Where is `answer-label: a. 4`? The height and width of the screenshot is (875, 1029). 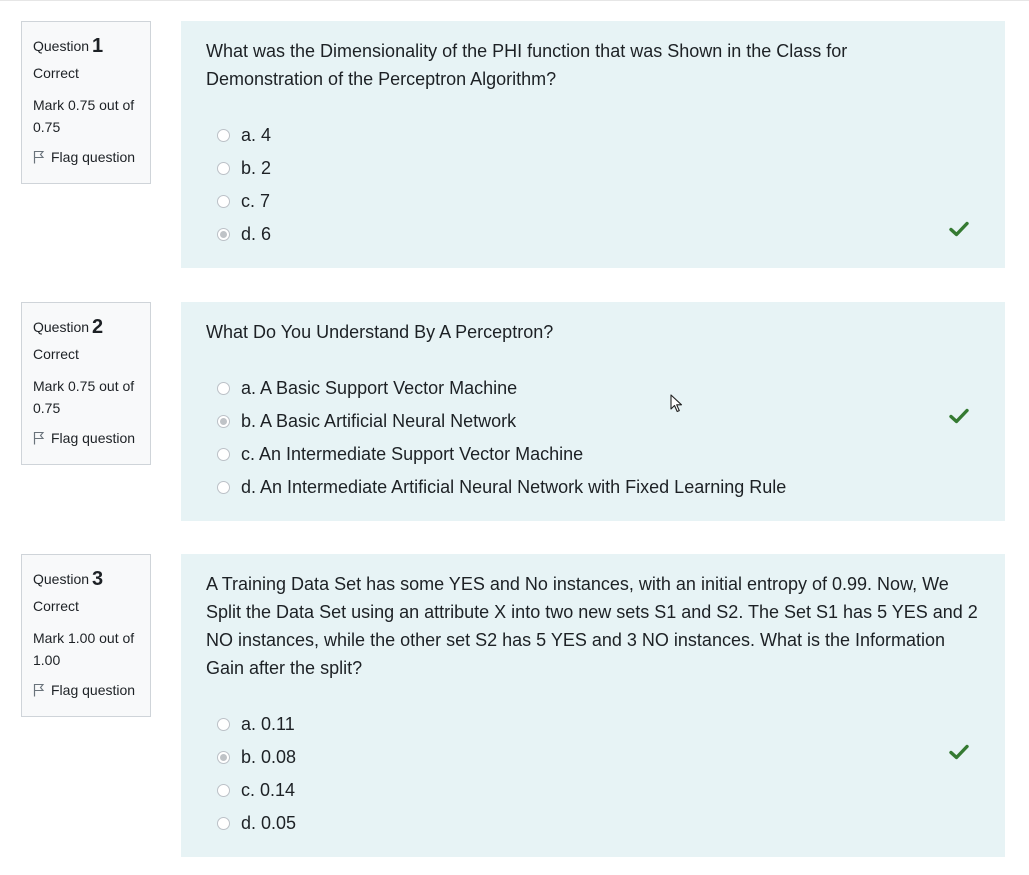
answer-label: a. 4 is located at coordinates (256, 134).